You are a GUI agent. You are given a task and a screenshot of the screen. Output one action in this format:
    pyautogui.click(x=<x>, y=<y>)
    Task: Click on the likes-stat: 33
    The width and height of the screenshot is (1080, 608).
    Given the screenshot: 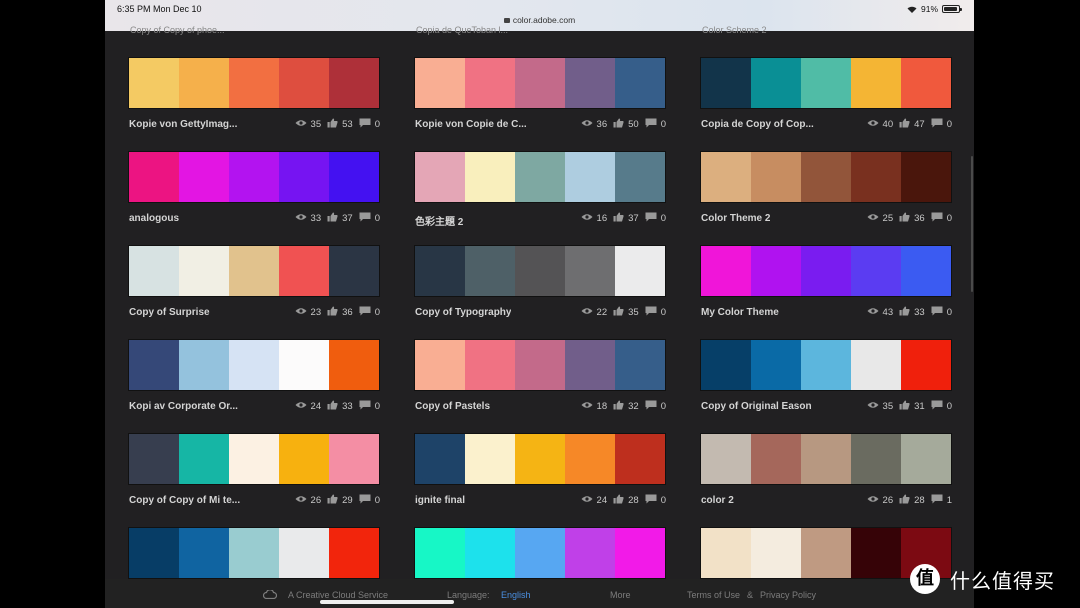 What is the action you would take?
    pyautogui.click(x=912, y=312)
    